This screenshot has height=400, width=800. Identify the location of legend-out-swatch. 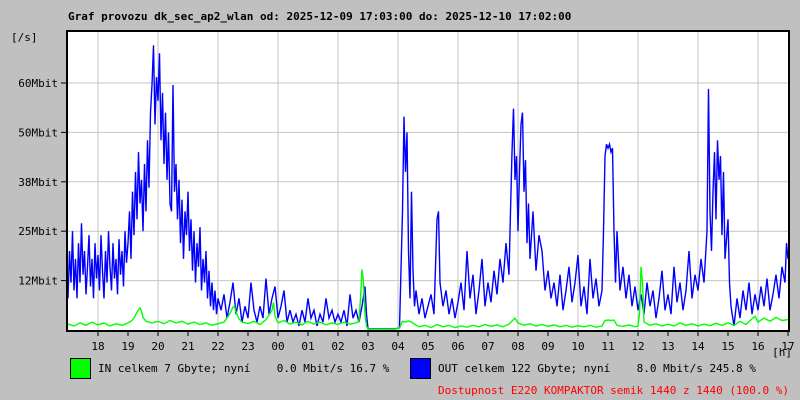
(420, 368).